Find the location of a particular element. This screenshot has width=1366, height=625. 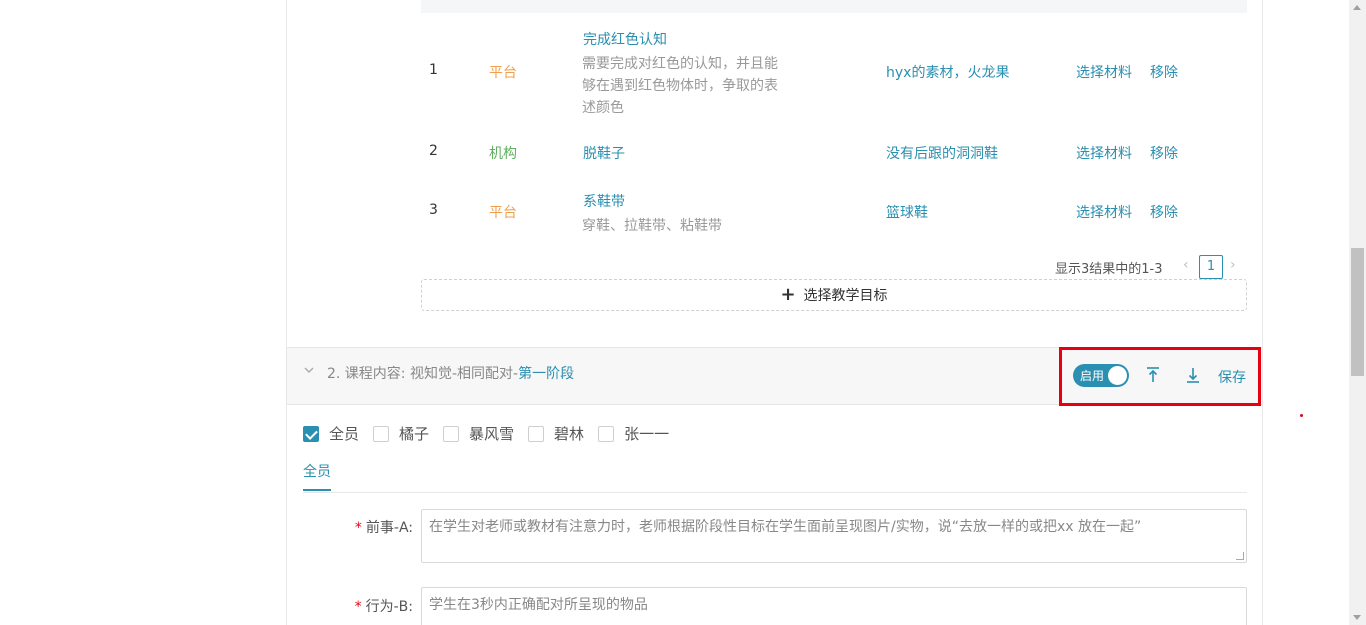

section-title: 2. 课程内容: 视知觉-相同配对-第一阶段 is located at coordinates (450, 373).